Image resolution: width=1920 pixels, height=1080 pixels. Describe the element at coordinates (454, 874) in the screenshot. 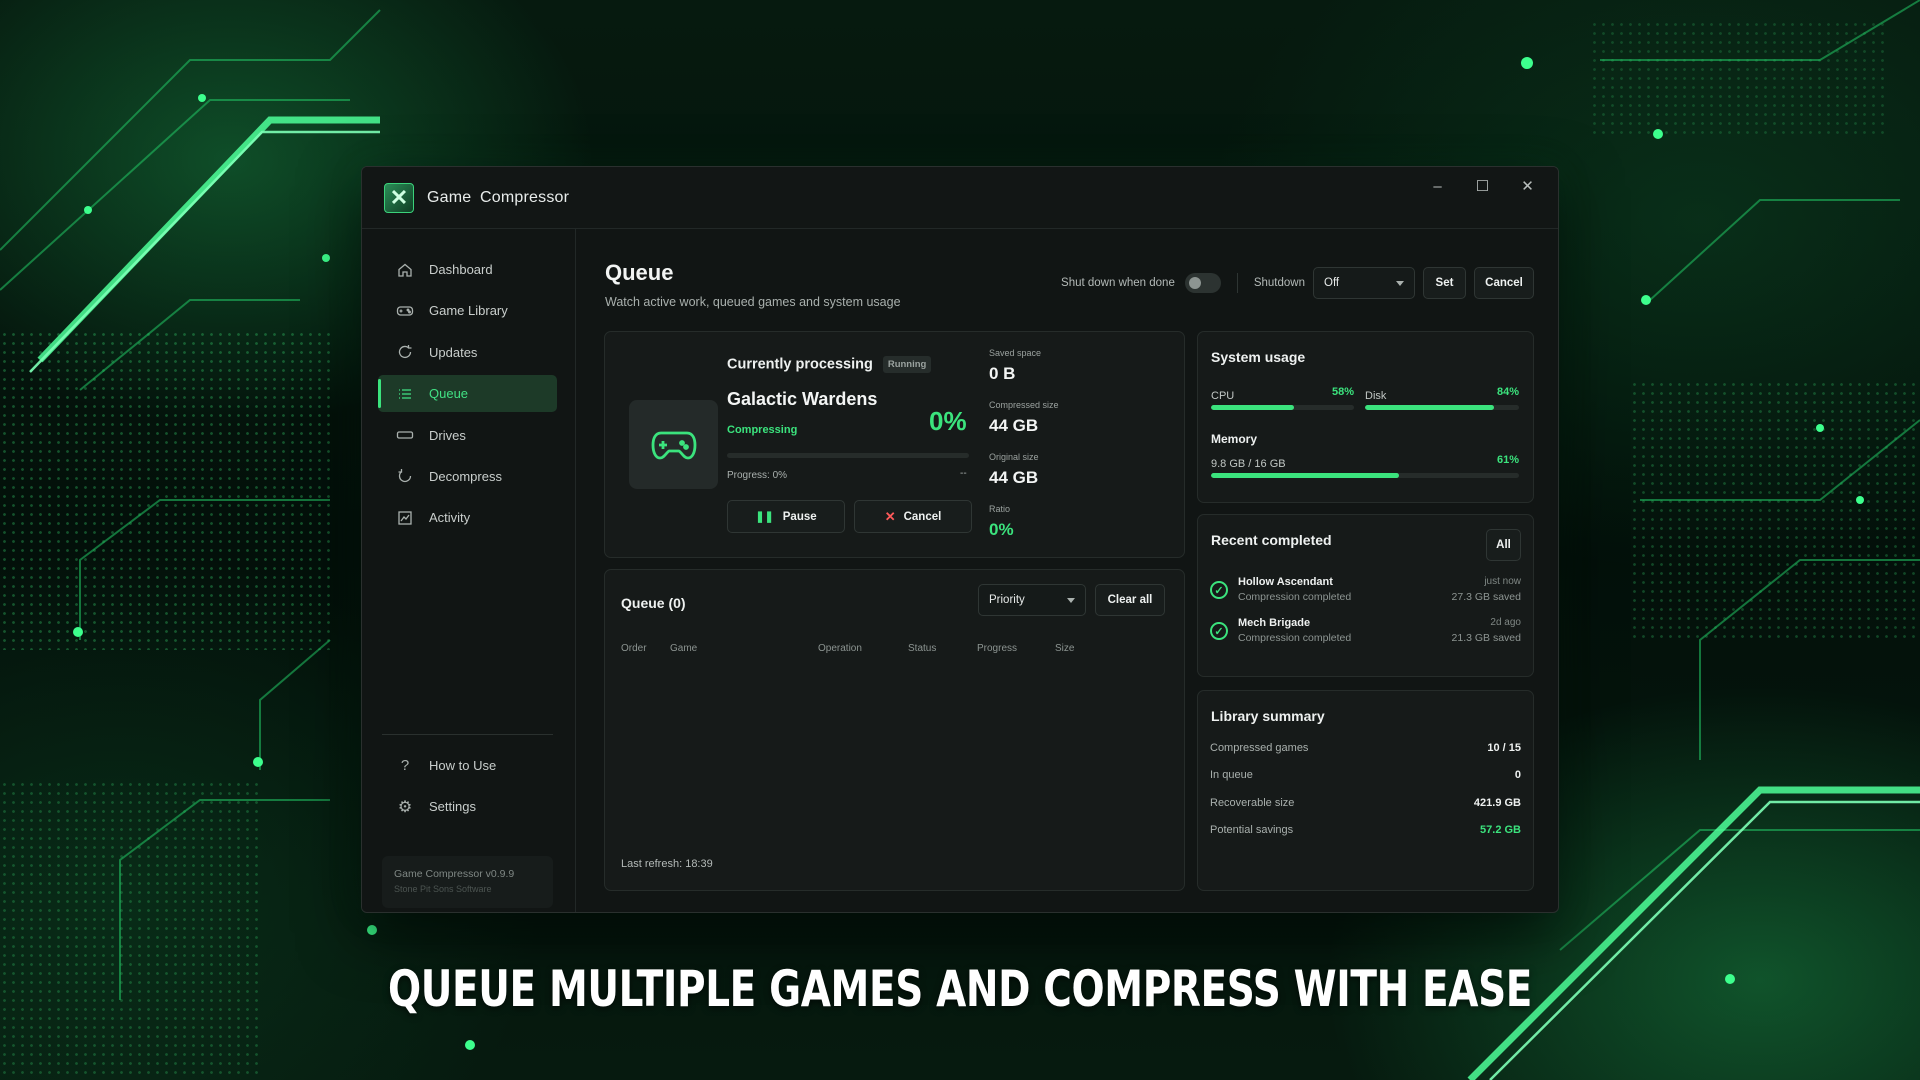

I see `version-text: Game Compressor v0.9.9` at that location.